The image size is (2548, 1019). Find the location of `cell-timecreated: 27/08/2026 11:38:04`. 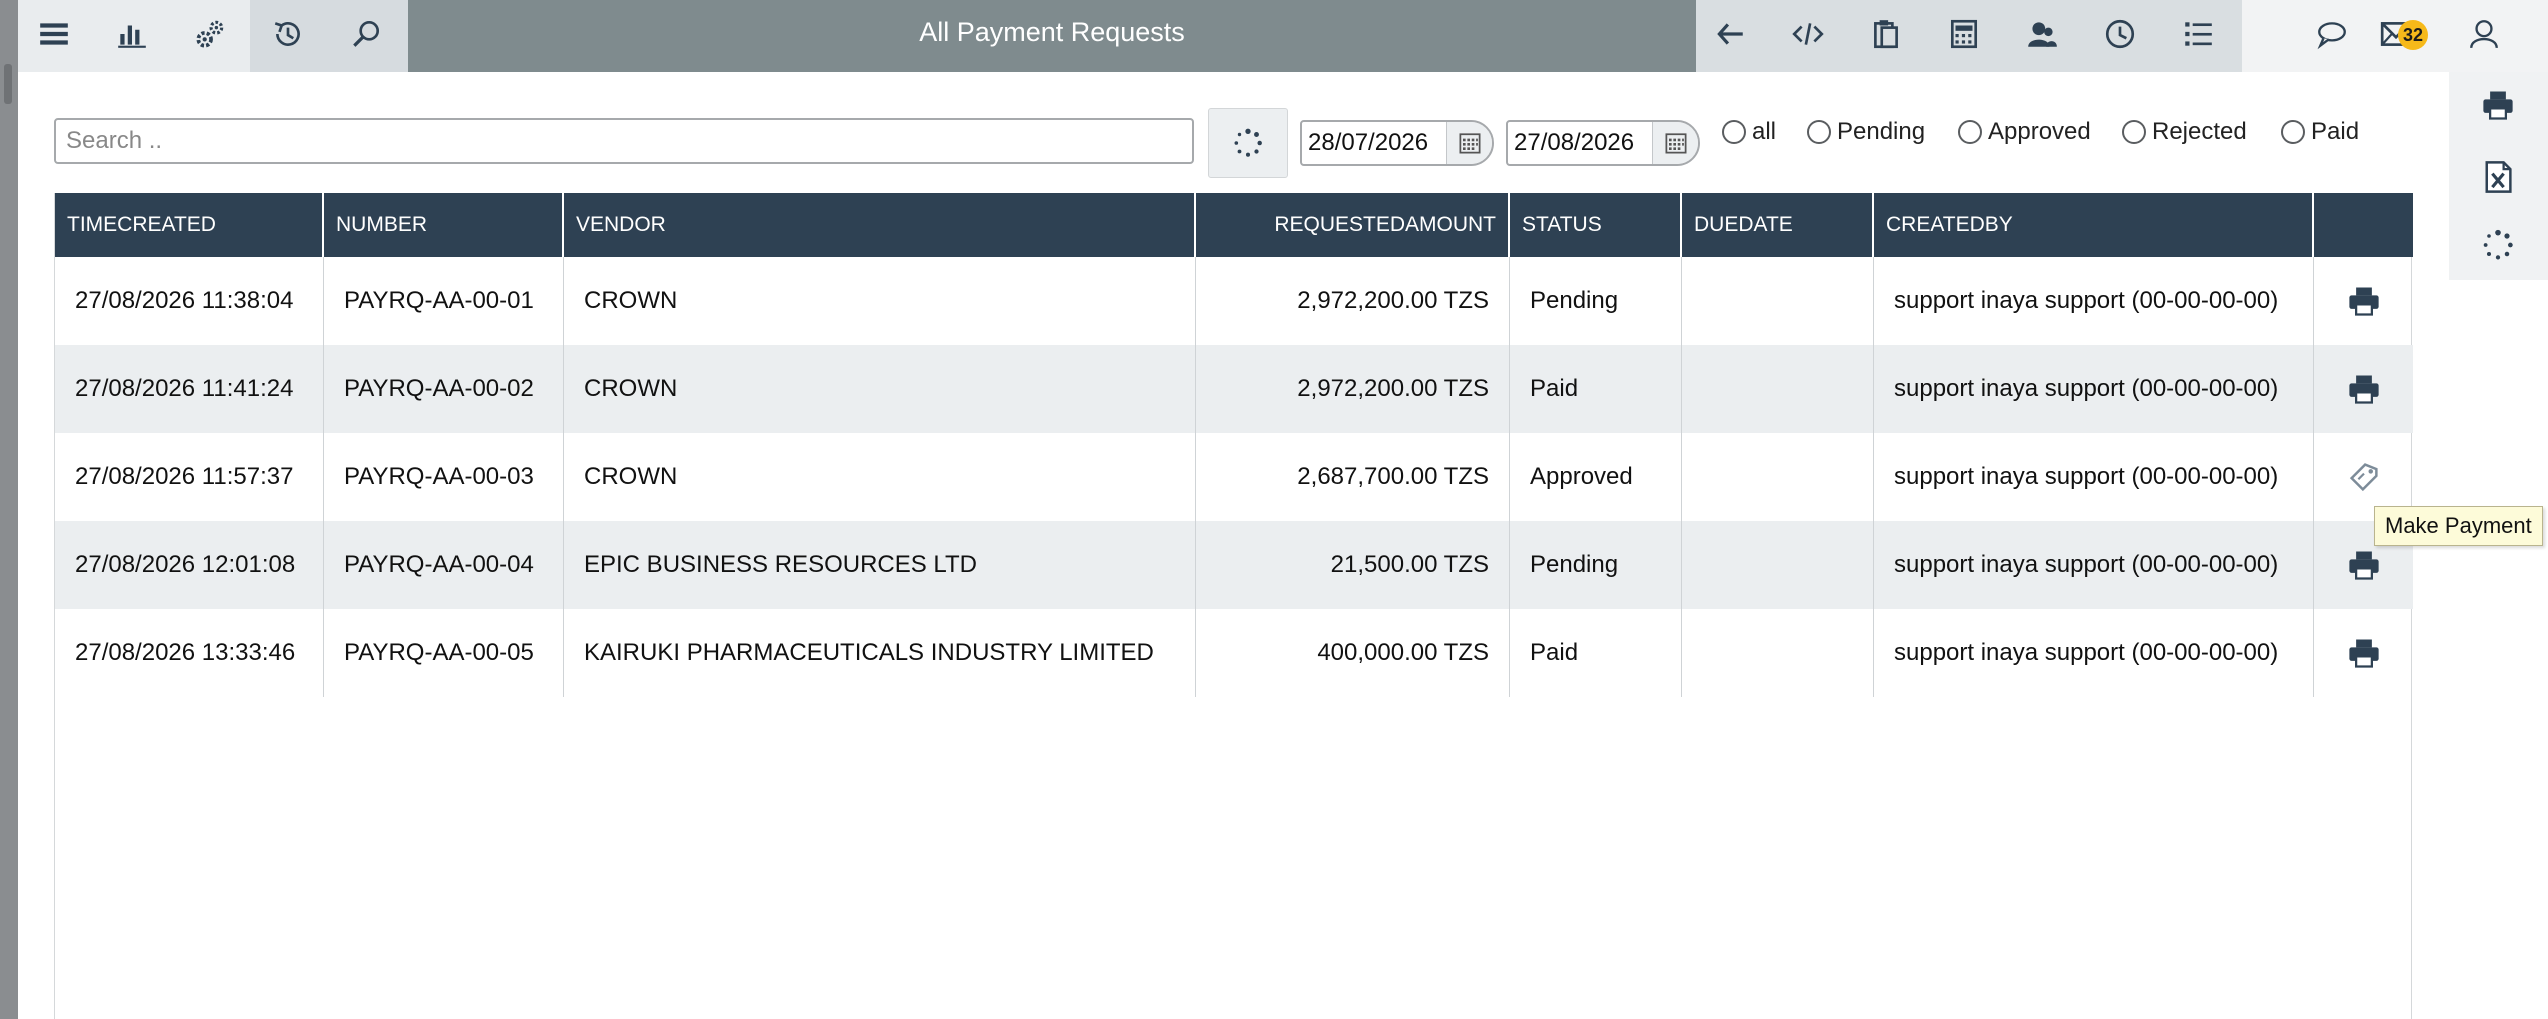

cell-timecreated: 27/08/2026 11:38:04 is located at coordinates (189, 301).